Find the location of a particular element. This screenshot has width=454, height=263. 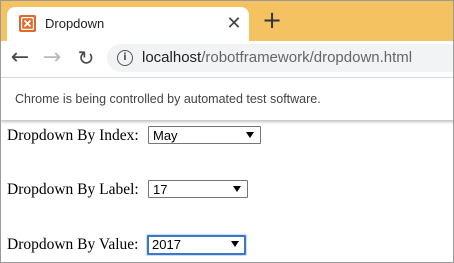

dropdown-value-label: Dropdown By Value: is located at coordinates (73, 244).